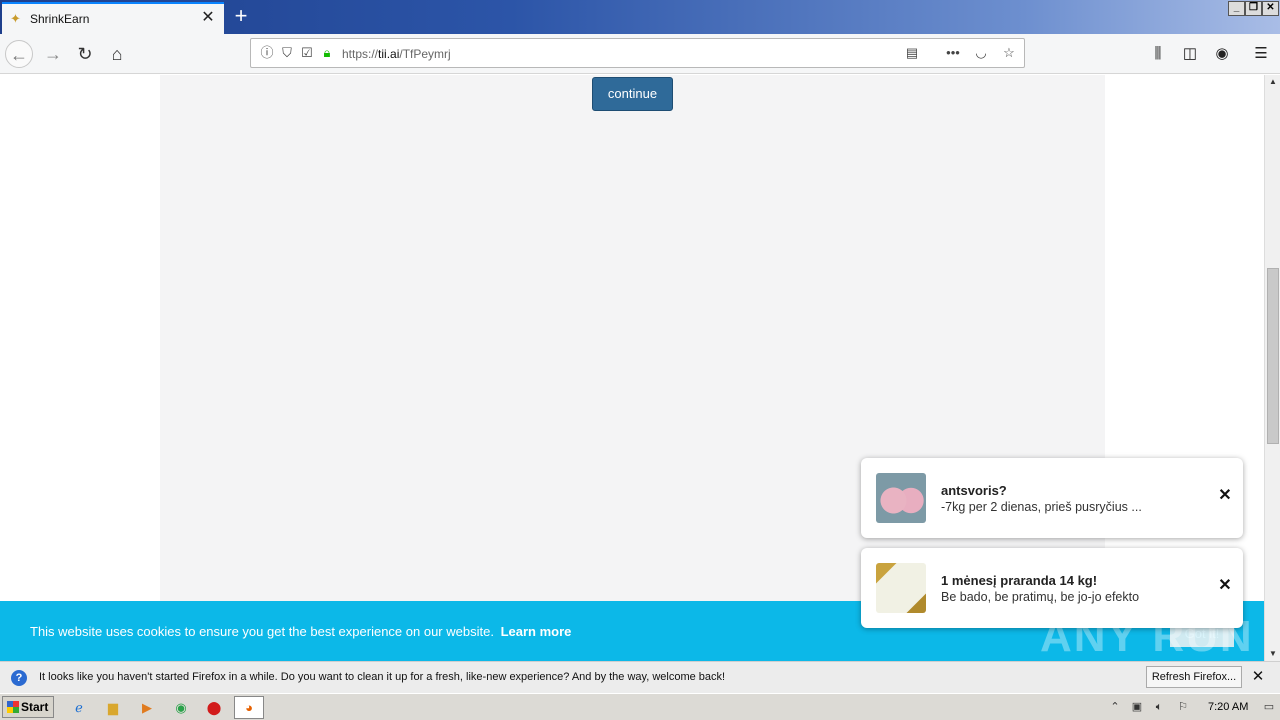  I want to click on infobar-close-icon: ✕, so click(1258, 677).